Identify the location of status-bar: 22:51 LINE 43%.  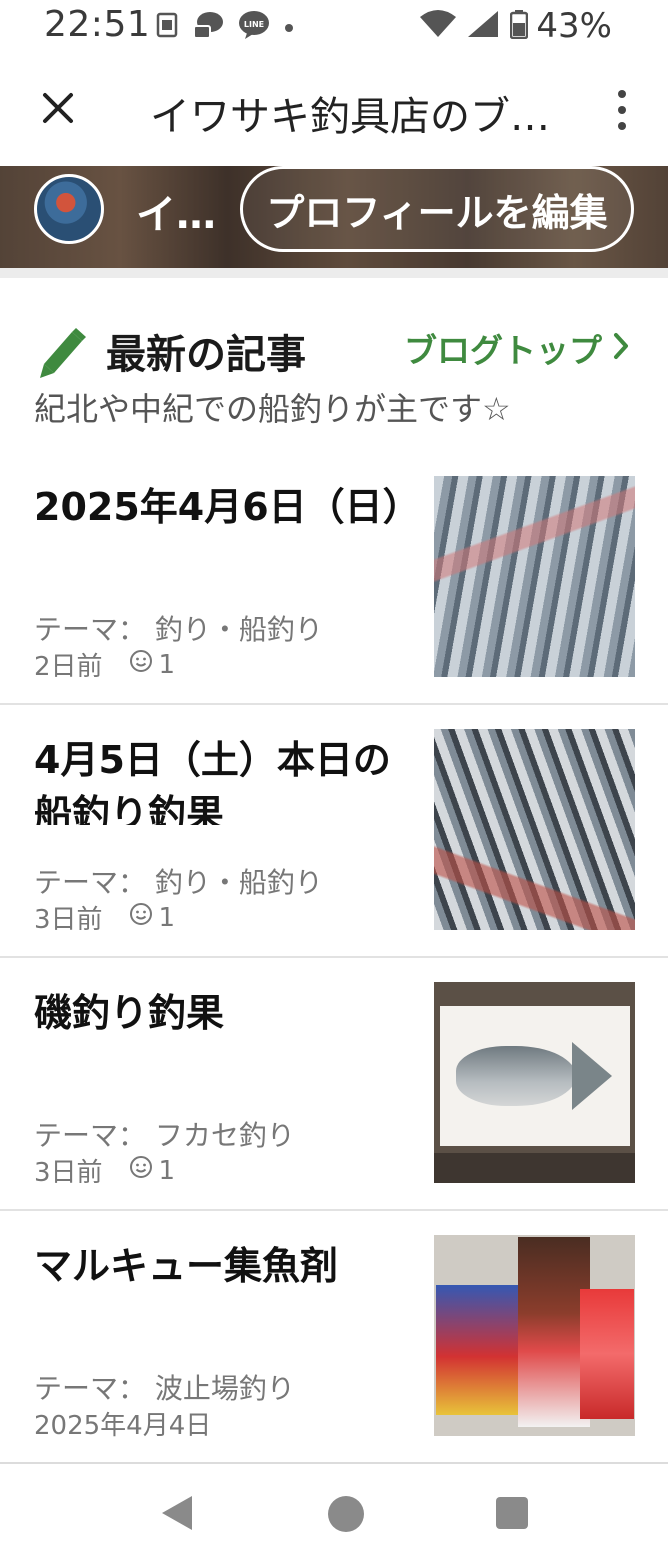
(334, 26).